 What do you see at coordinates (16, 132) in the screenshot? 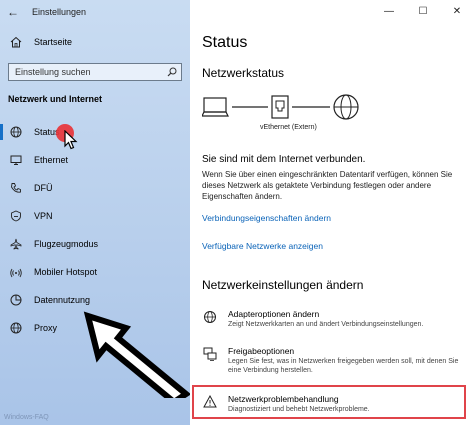
I see `globe-status-icon` at bounding box center [16, 132].